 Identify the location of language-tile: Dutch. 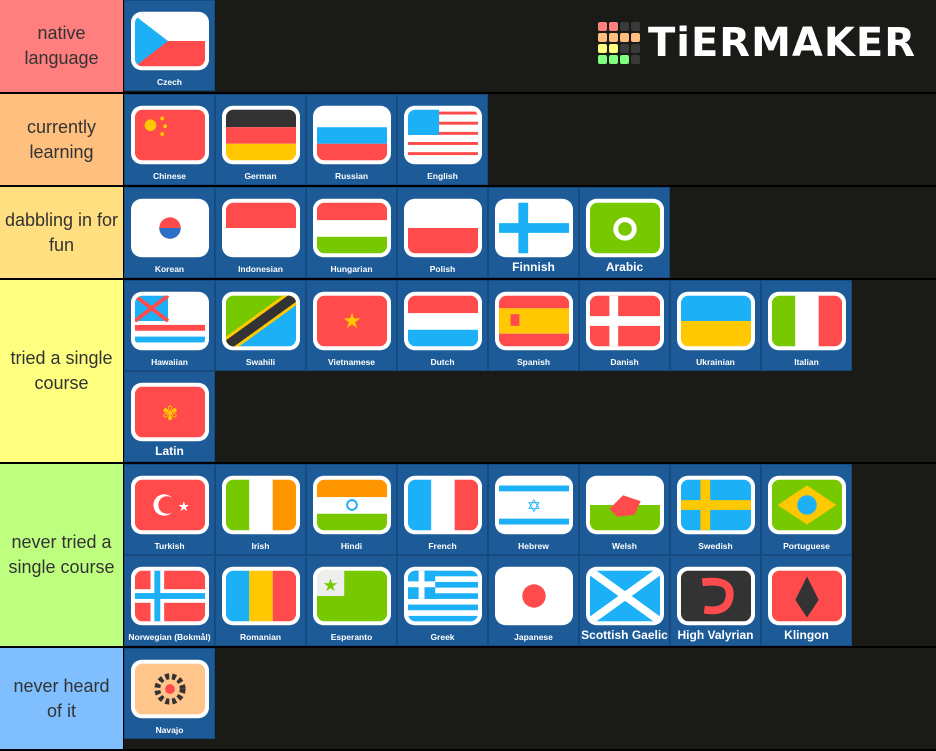
(442, 325).